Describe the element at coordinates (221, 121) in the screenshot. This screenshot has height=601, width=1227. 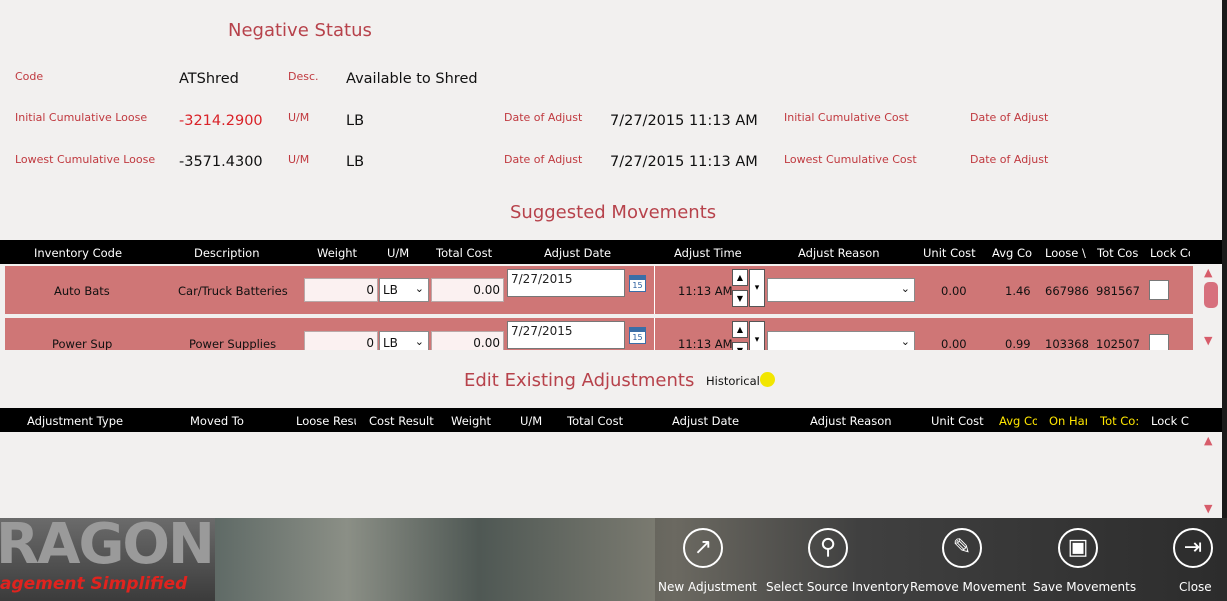
I see `initial-loose-value: -3214.2900` at that location.